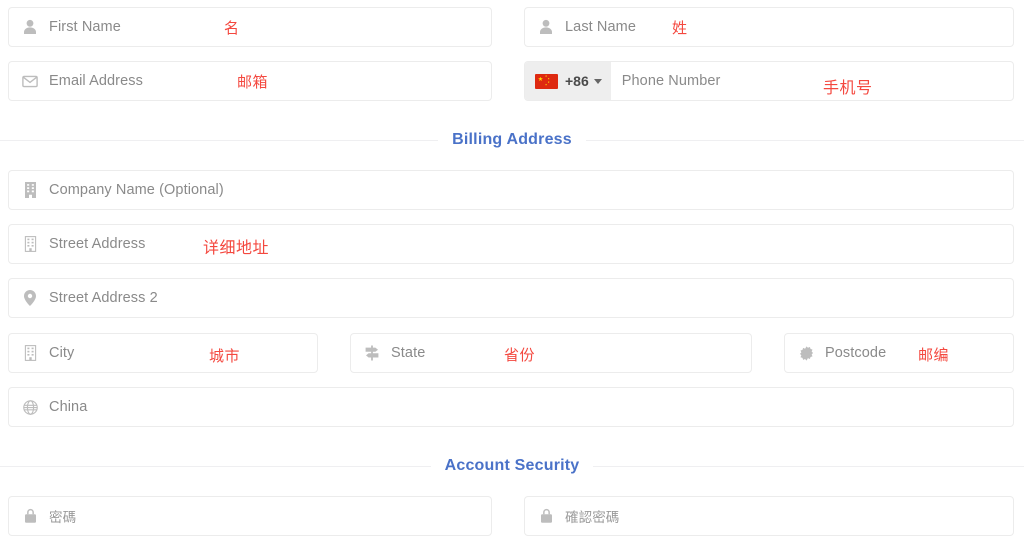 Image resolution: width=1024 pixels, height=540 pixels. I want to click on annotation-phone: 手机号, so click(848, 87).